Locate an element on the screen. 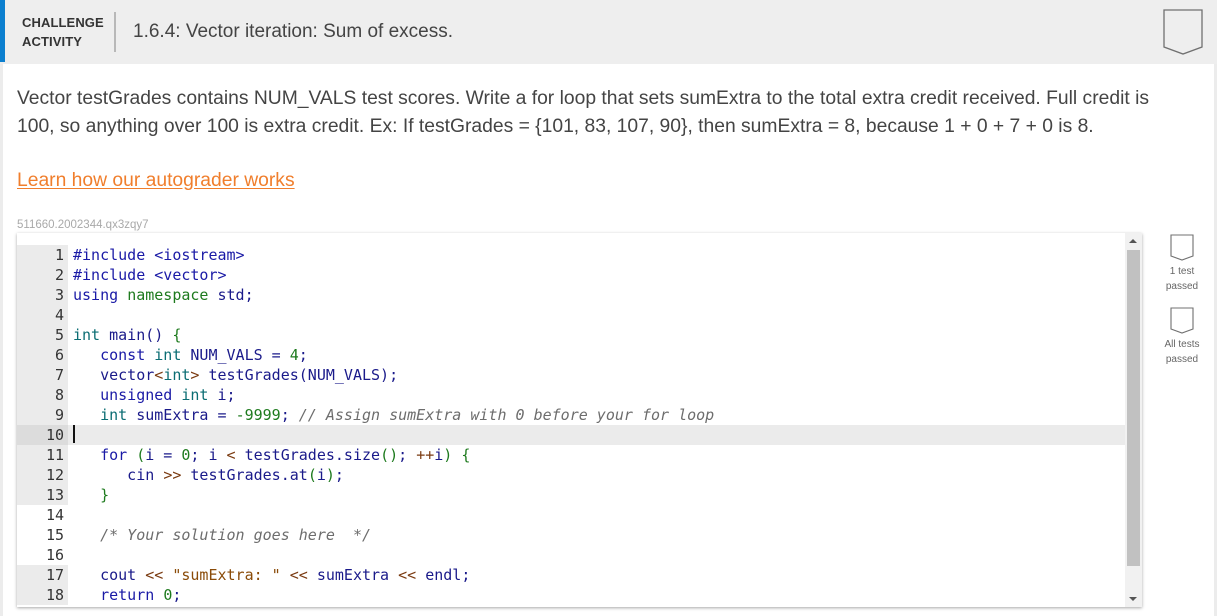 The width and height of the screenshot is (1217, 616). text-cursor is located at coordinates (74, 434).